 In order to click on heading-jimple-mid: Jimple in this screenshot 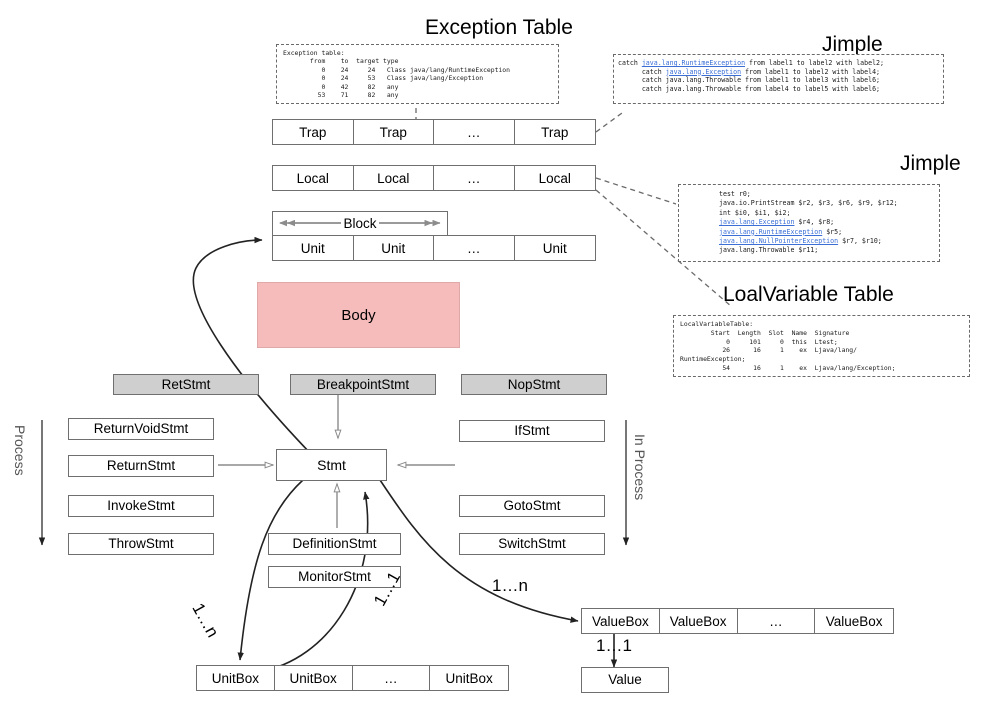, I will do `click(930, 163)`.